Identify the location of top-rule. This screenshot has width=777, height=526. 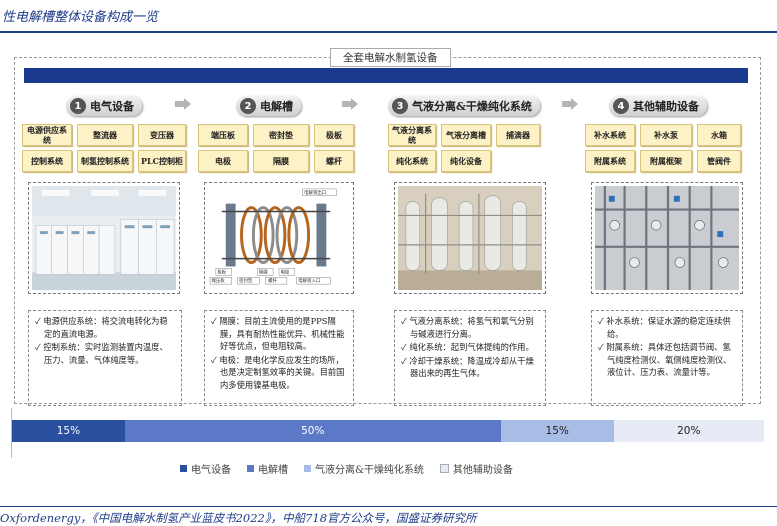
(388, 32).